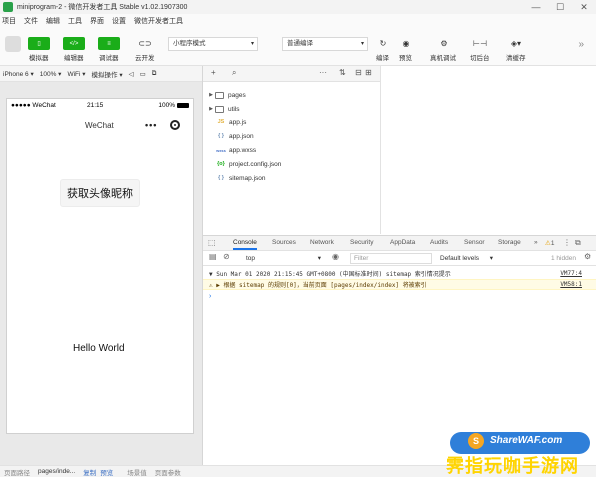 This screenshot has height=477, width=596. Describe the element at coordinates (283, 258) in the screenshot. I see `context-select: top ▾` at that location.